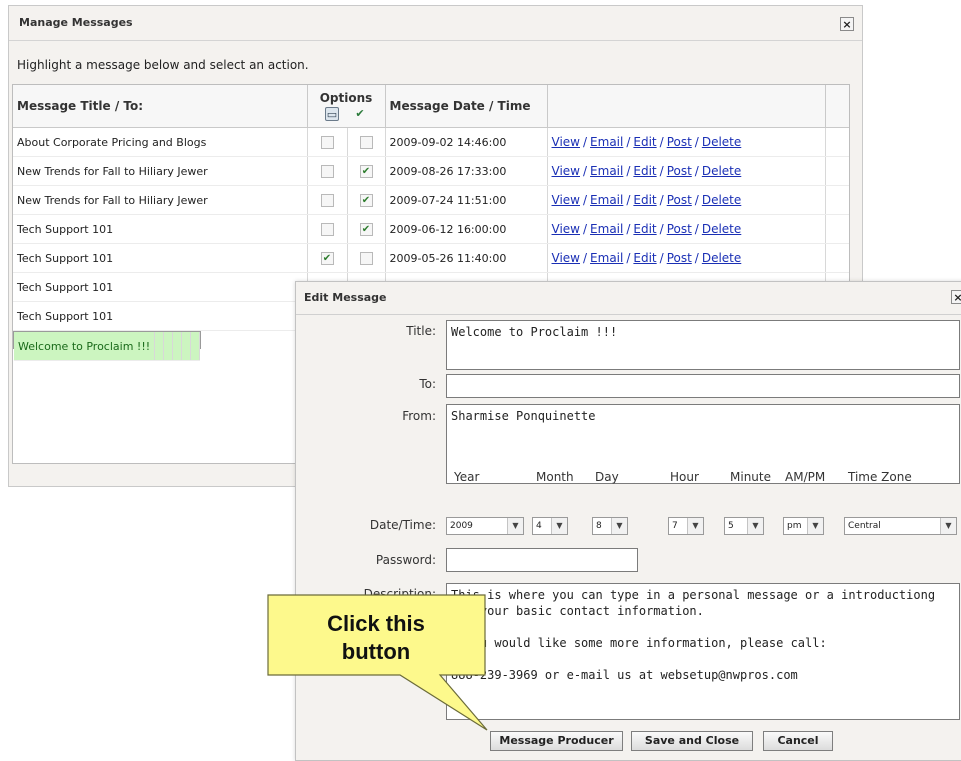  I want to click on row-date: 2009-08-26 17:33:00, so click(466, 171).